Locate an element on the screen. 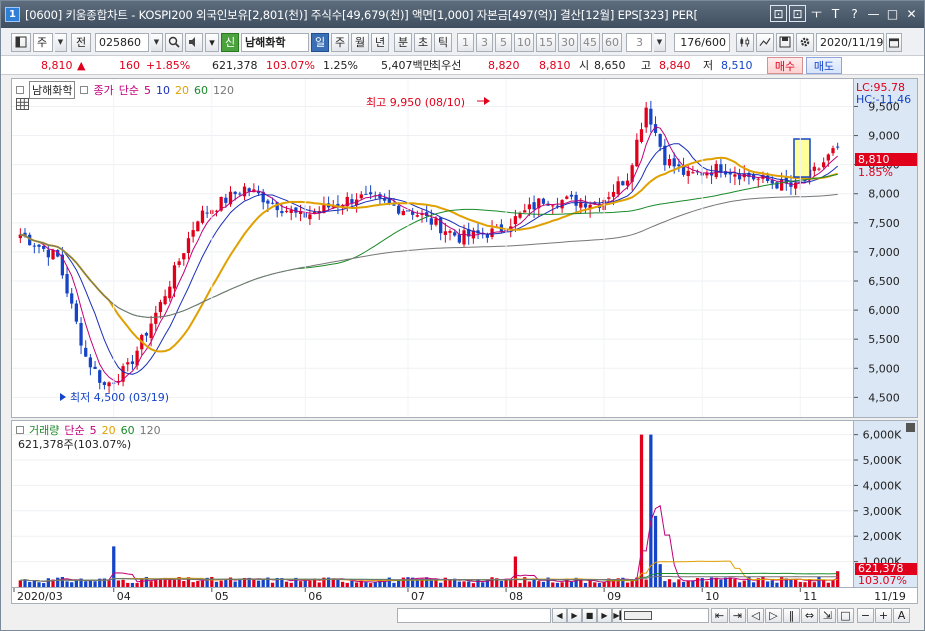 This screenshot has height=631, width=925. pin-icon: ㅜ is located at coordinates (816, 13).